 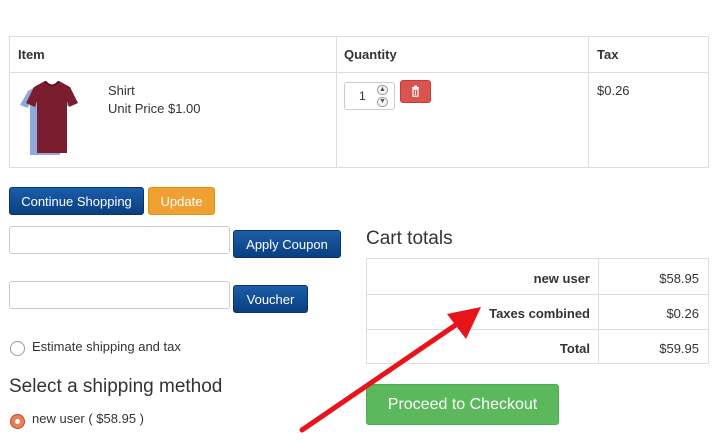 What do you see at coordinates (390, 370) in the screenshot?
I see `annotation-arrow-icon` at bounding box center [390, 370].